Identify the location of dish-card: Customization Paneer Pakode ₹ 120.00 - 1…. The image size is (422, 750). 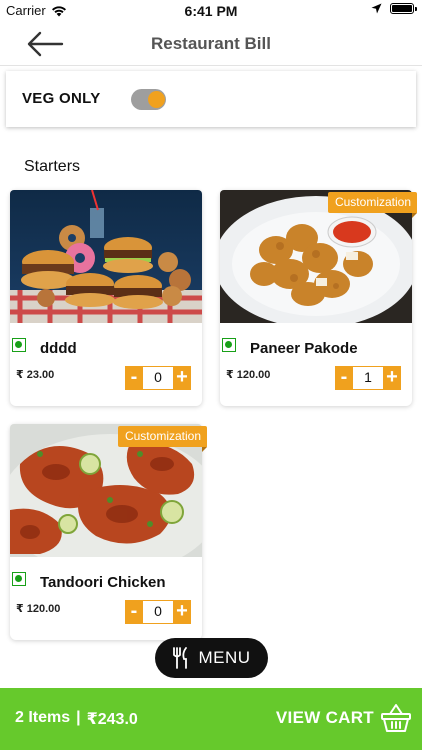
(319, 298).